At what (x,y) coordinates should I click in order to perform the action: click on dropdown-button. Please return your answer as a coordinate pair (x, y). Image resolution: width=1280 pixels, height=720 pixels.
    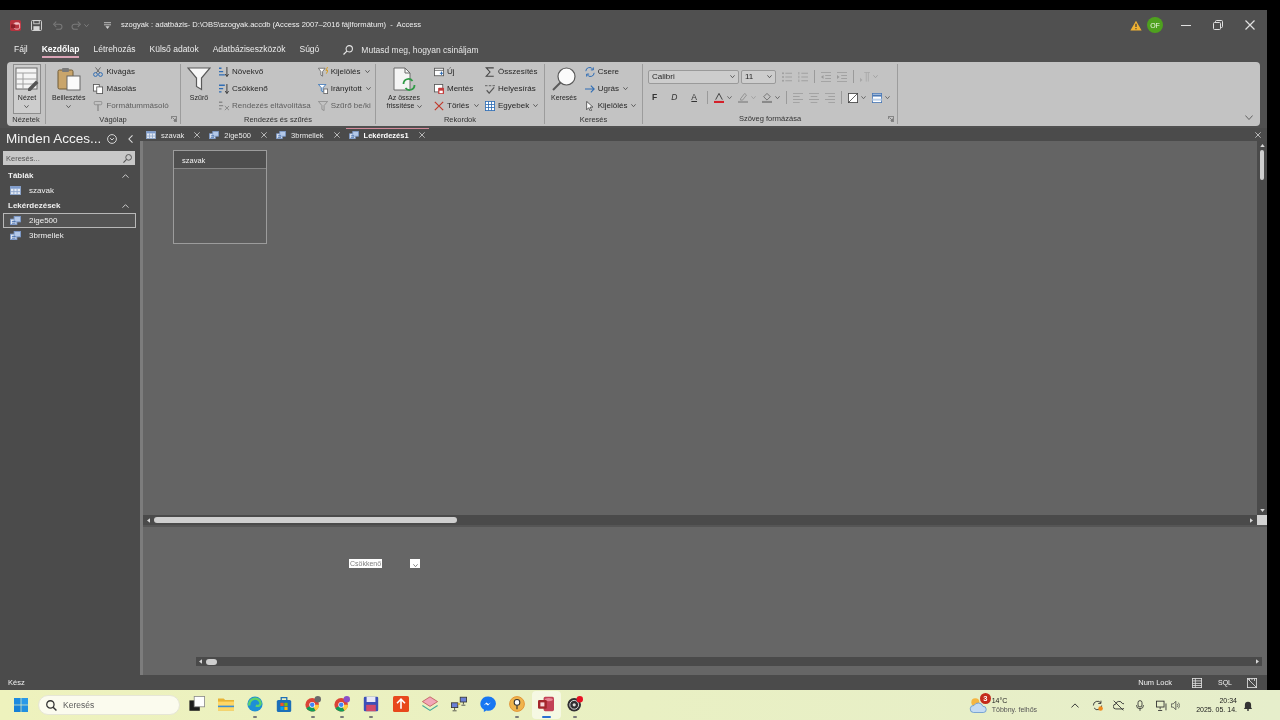
    Looking at the image, I should click on (415, 563).